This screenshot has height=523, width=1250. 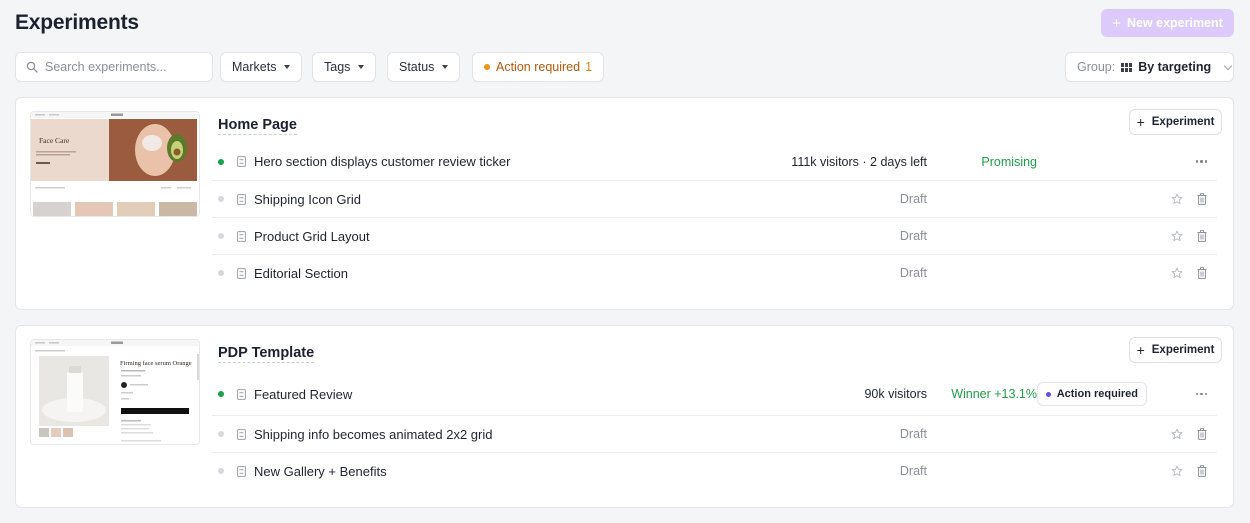 I want to click on tags-filter-label: Tags, so click(x=337, y=67).